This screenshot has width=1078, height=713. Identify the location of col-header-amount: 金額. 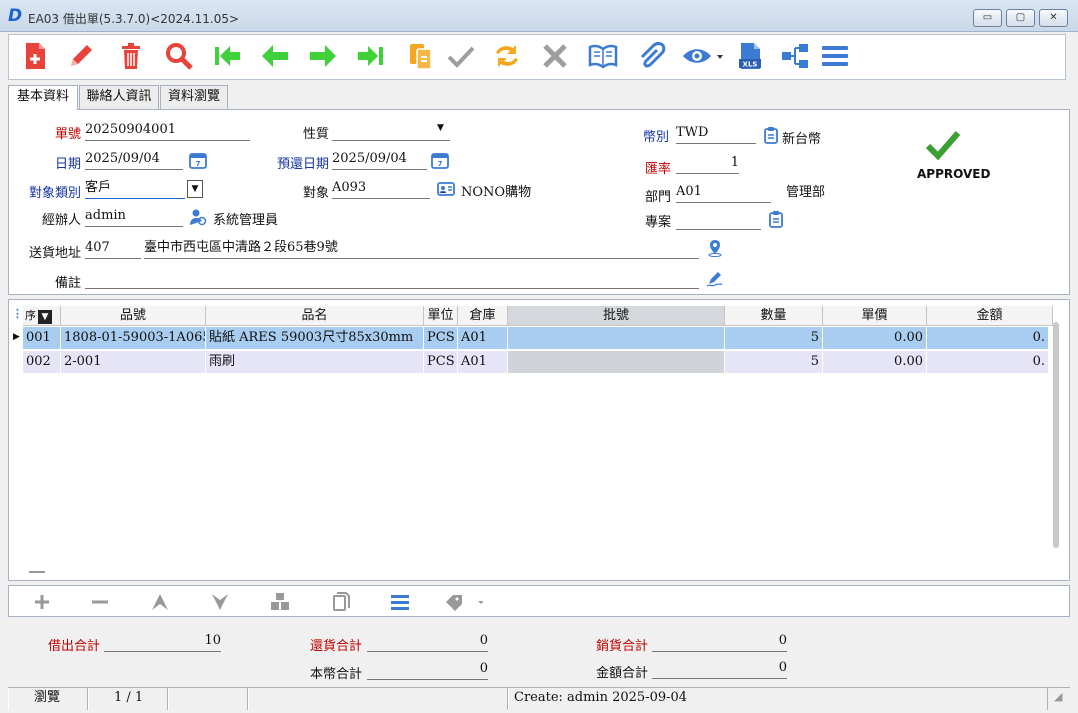
(990, 316).